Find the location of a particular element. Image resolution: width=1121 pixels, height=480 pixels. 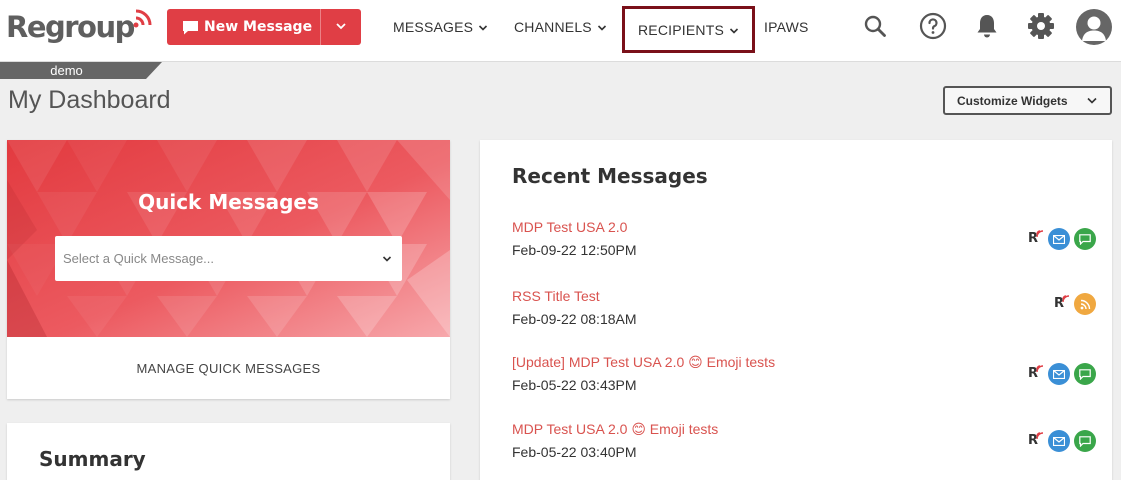

nav-messages-label: MESSAGES is located at coordinates (433, 27).